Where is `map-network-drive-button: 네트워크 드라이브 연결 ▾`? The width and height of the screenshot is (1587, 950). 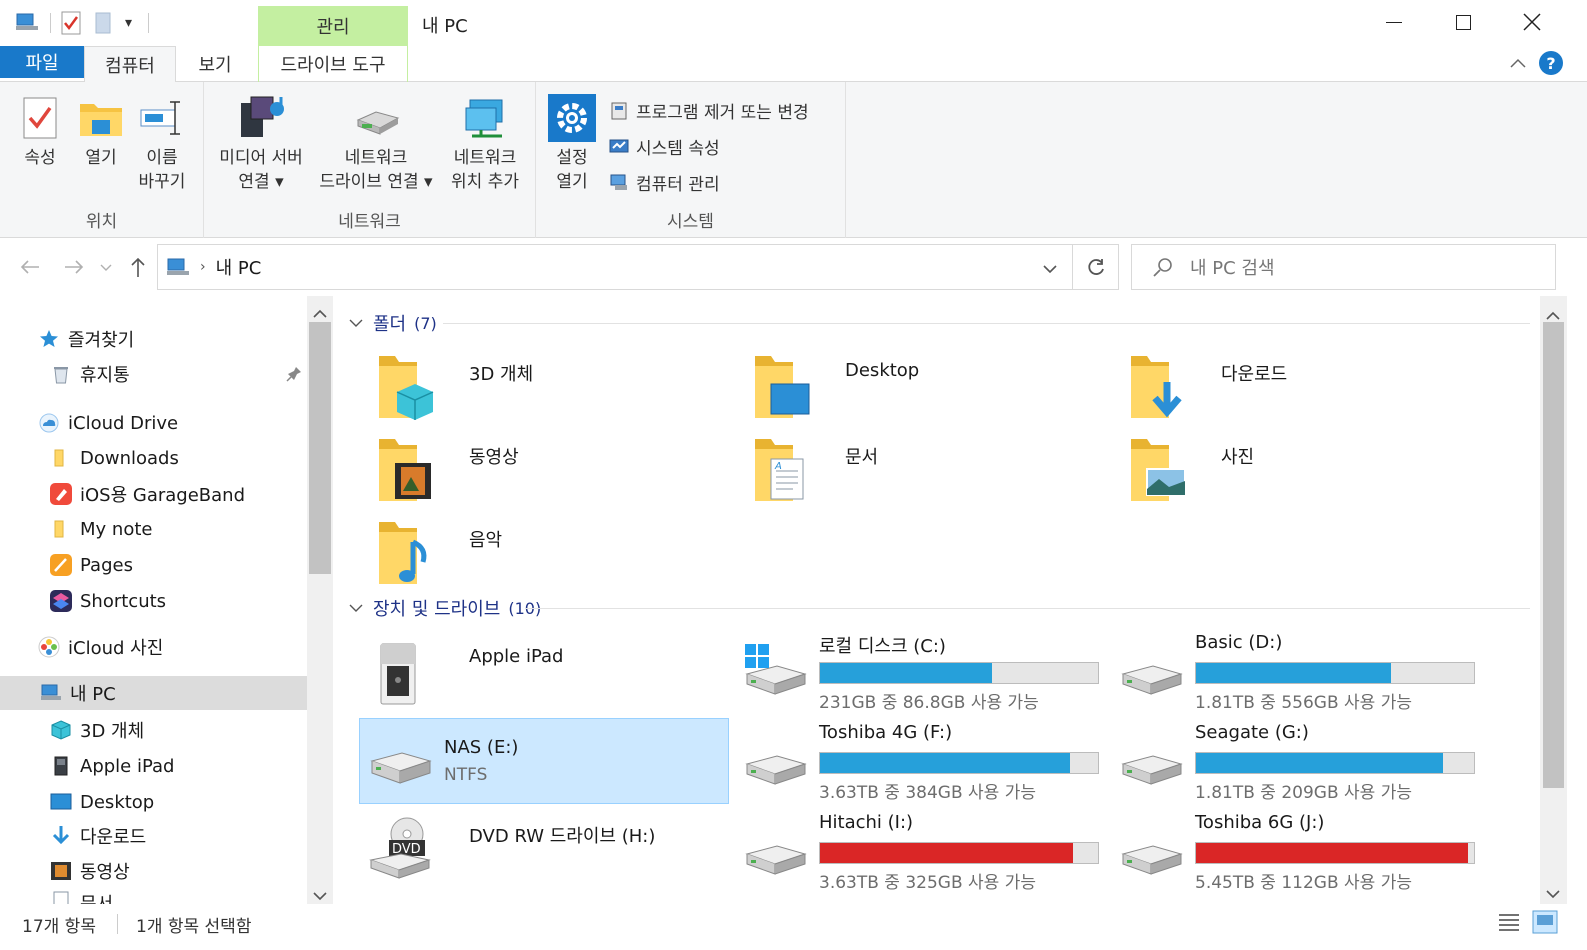 map-network-drive-button: 네트워크 드라이브 연결 ▾ is located at coordinates (376, 143).